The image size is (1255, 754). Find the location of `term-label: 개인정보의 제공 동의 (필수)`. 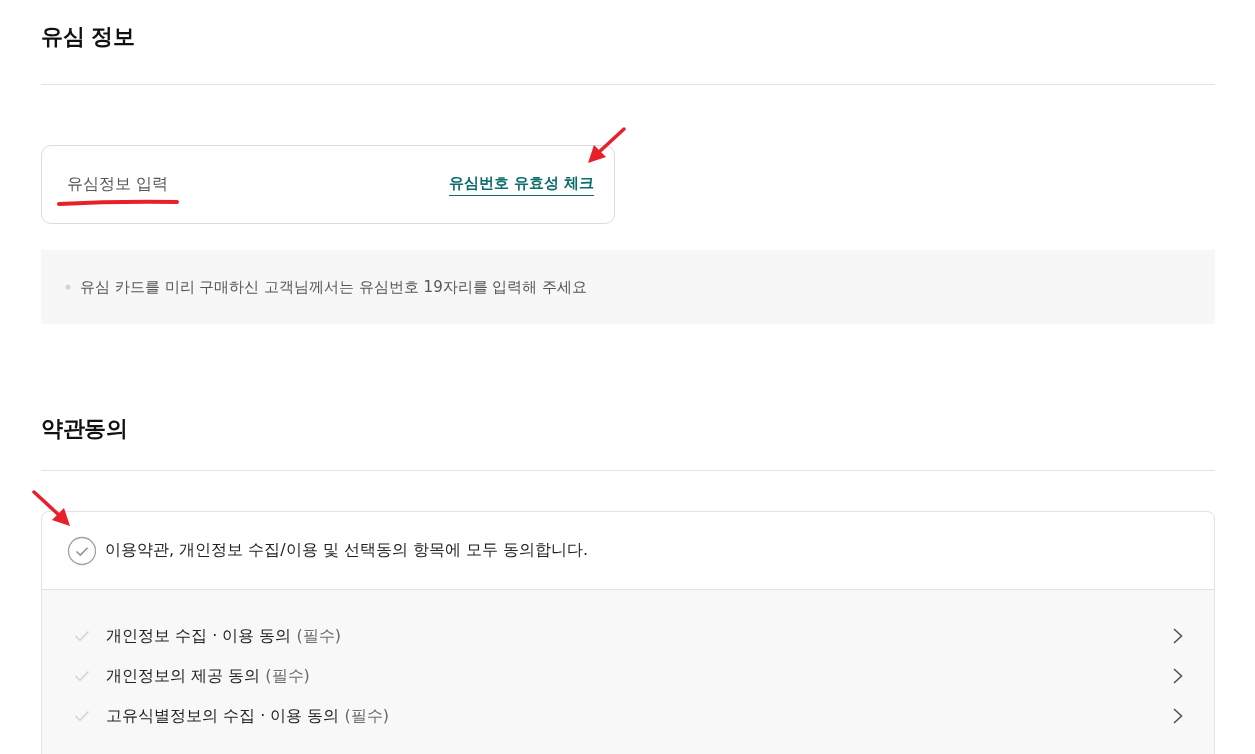

term-label: 개인정보의 제공 동의 (필수) is located at coordinates (639, 676).